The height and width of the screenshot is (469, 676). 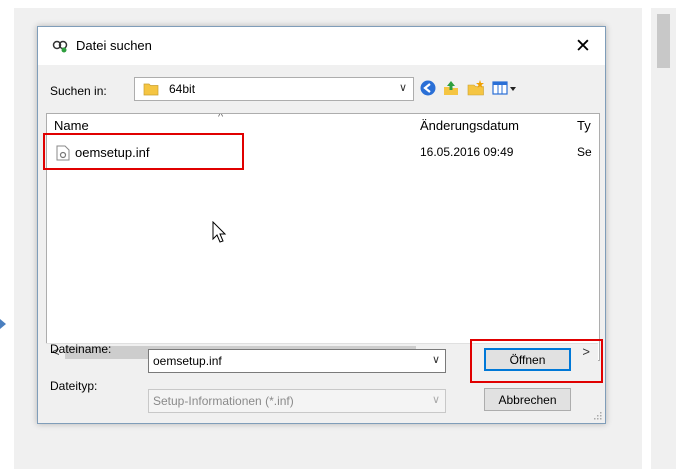 What do you see at coordinates (467, 152) in the screenshot?
I see `file-date: 16.05.2016 09:49` at bounding box center [467, 152].